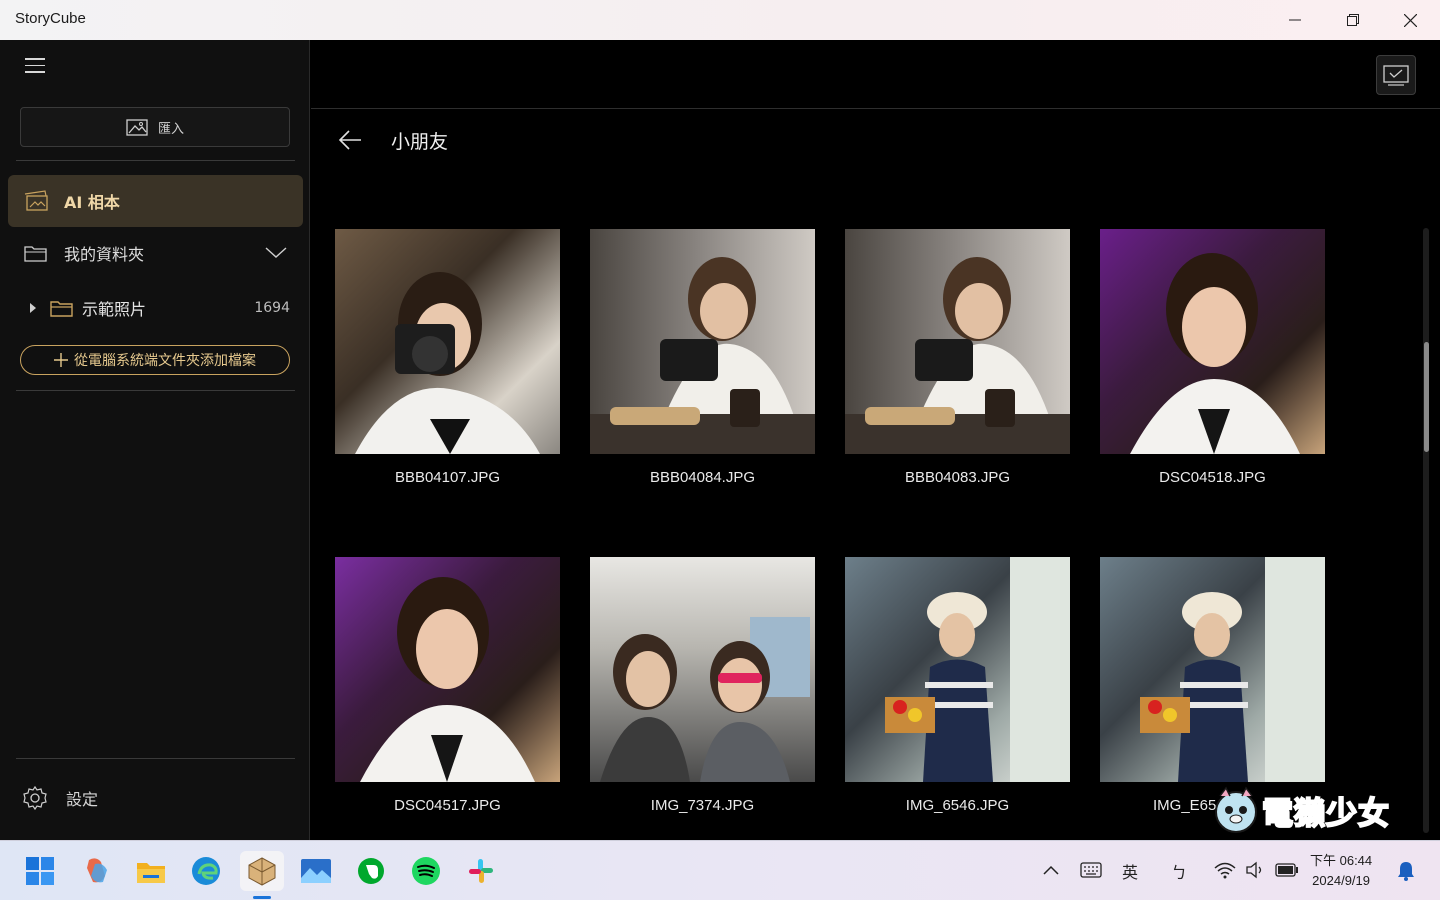 The width and height of the screenshot is (1440, 900). Describe the element at coordinates (1130, 871) in the screenshot. I see `ime-language: 英` at that location.